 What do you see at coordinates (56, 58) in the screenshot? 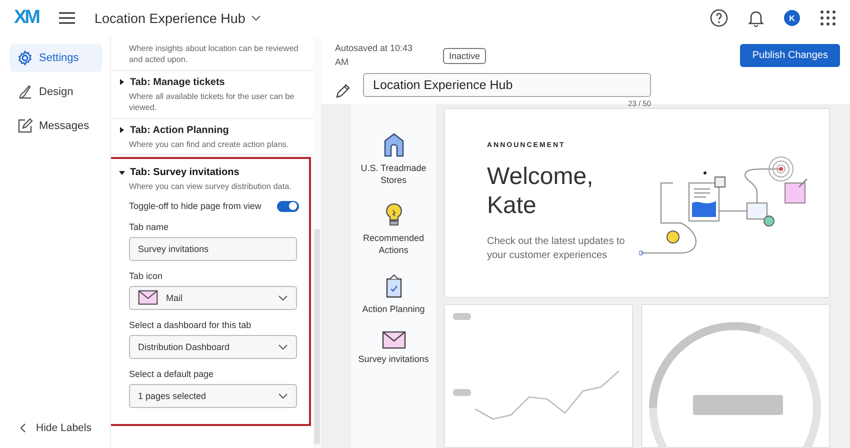
I see `nav-item: Settings` at bounding box center [56, 58].